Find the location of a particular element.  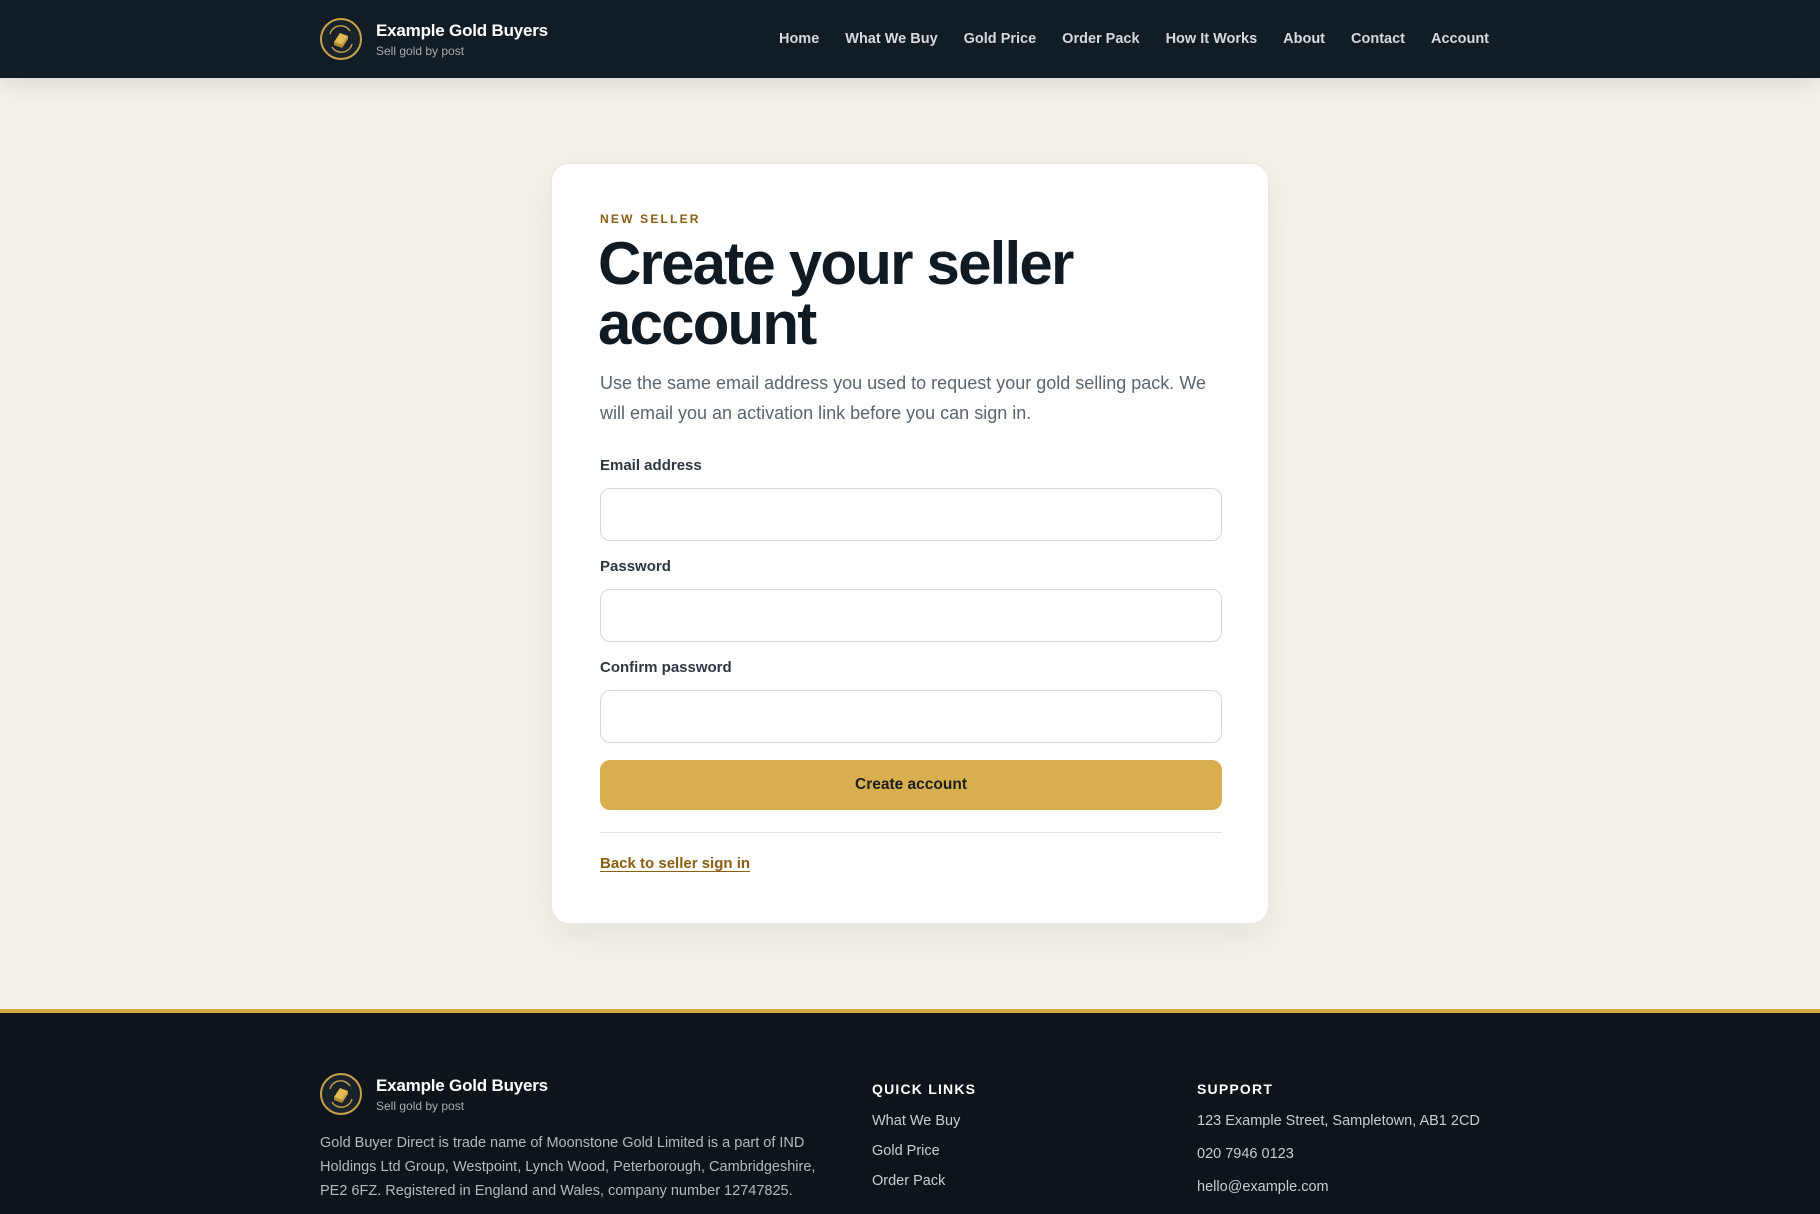

footer-brand-name: Example Gold Buyers is located at coordinates (462, 1085).